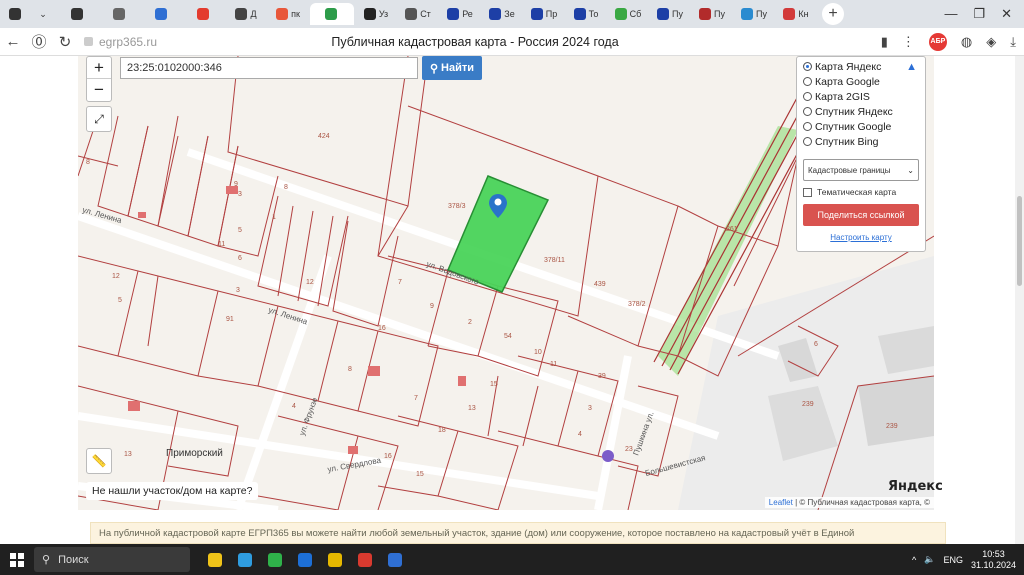 This screenshot has width=1024, height=575. What do you see at coordinates (937, 41) in the screenshot?
I see `extension-badge: АБР` at bounding box center [937, 41].